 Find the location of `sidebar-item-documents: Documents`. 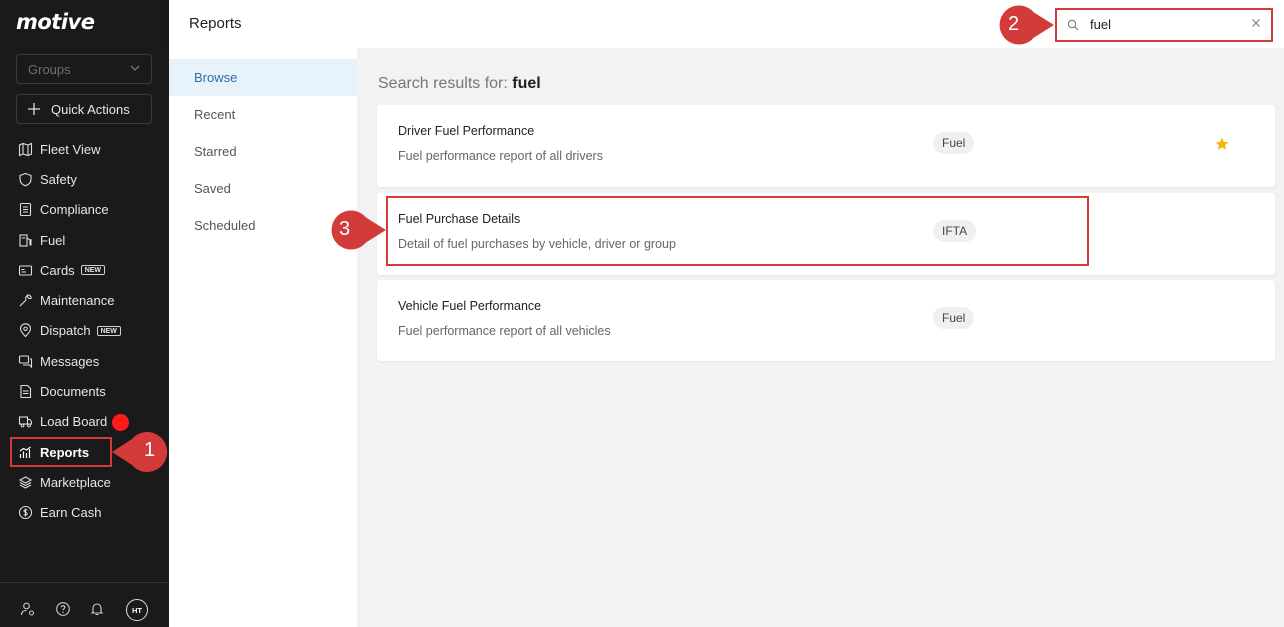

sidebar-item-documents: Documents is located at coordinates (84, 391).